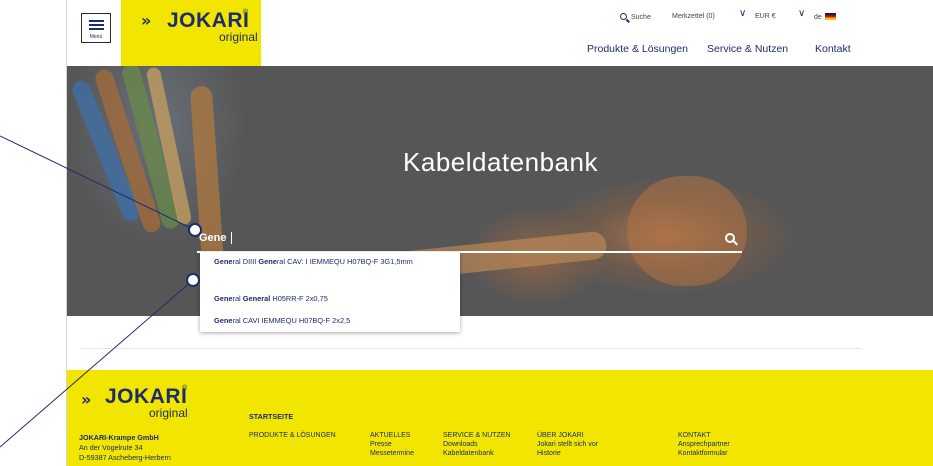 This screenshot has height=466, width=933. What do you see at coordinates (238, 37) in the screenshot?
I see `logo-subtitle: original` at bounding box center [238, 37].